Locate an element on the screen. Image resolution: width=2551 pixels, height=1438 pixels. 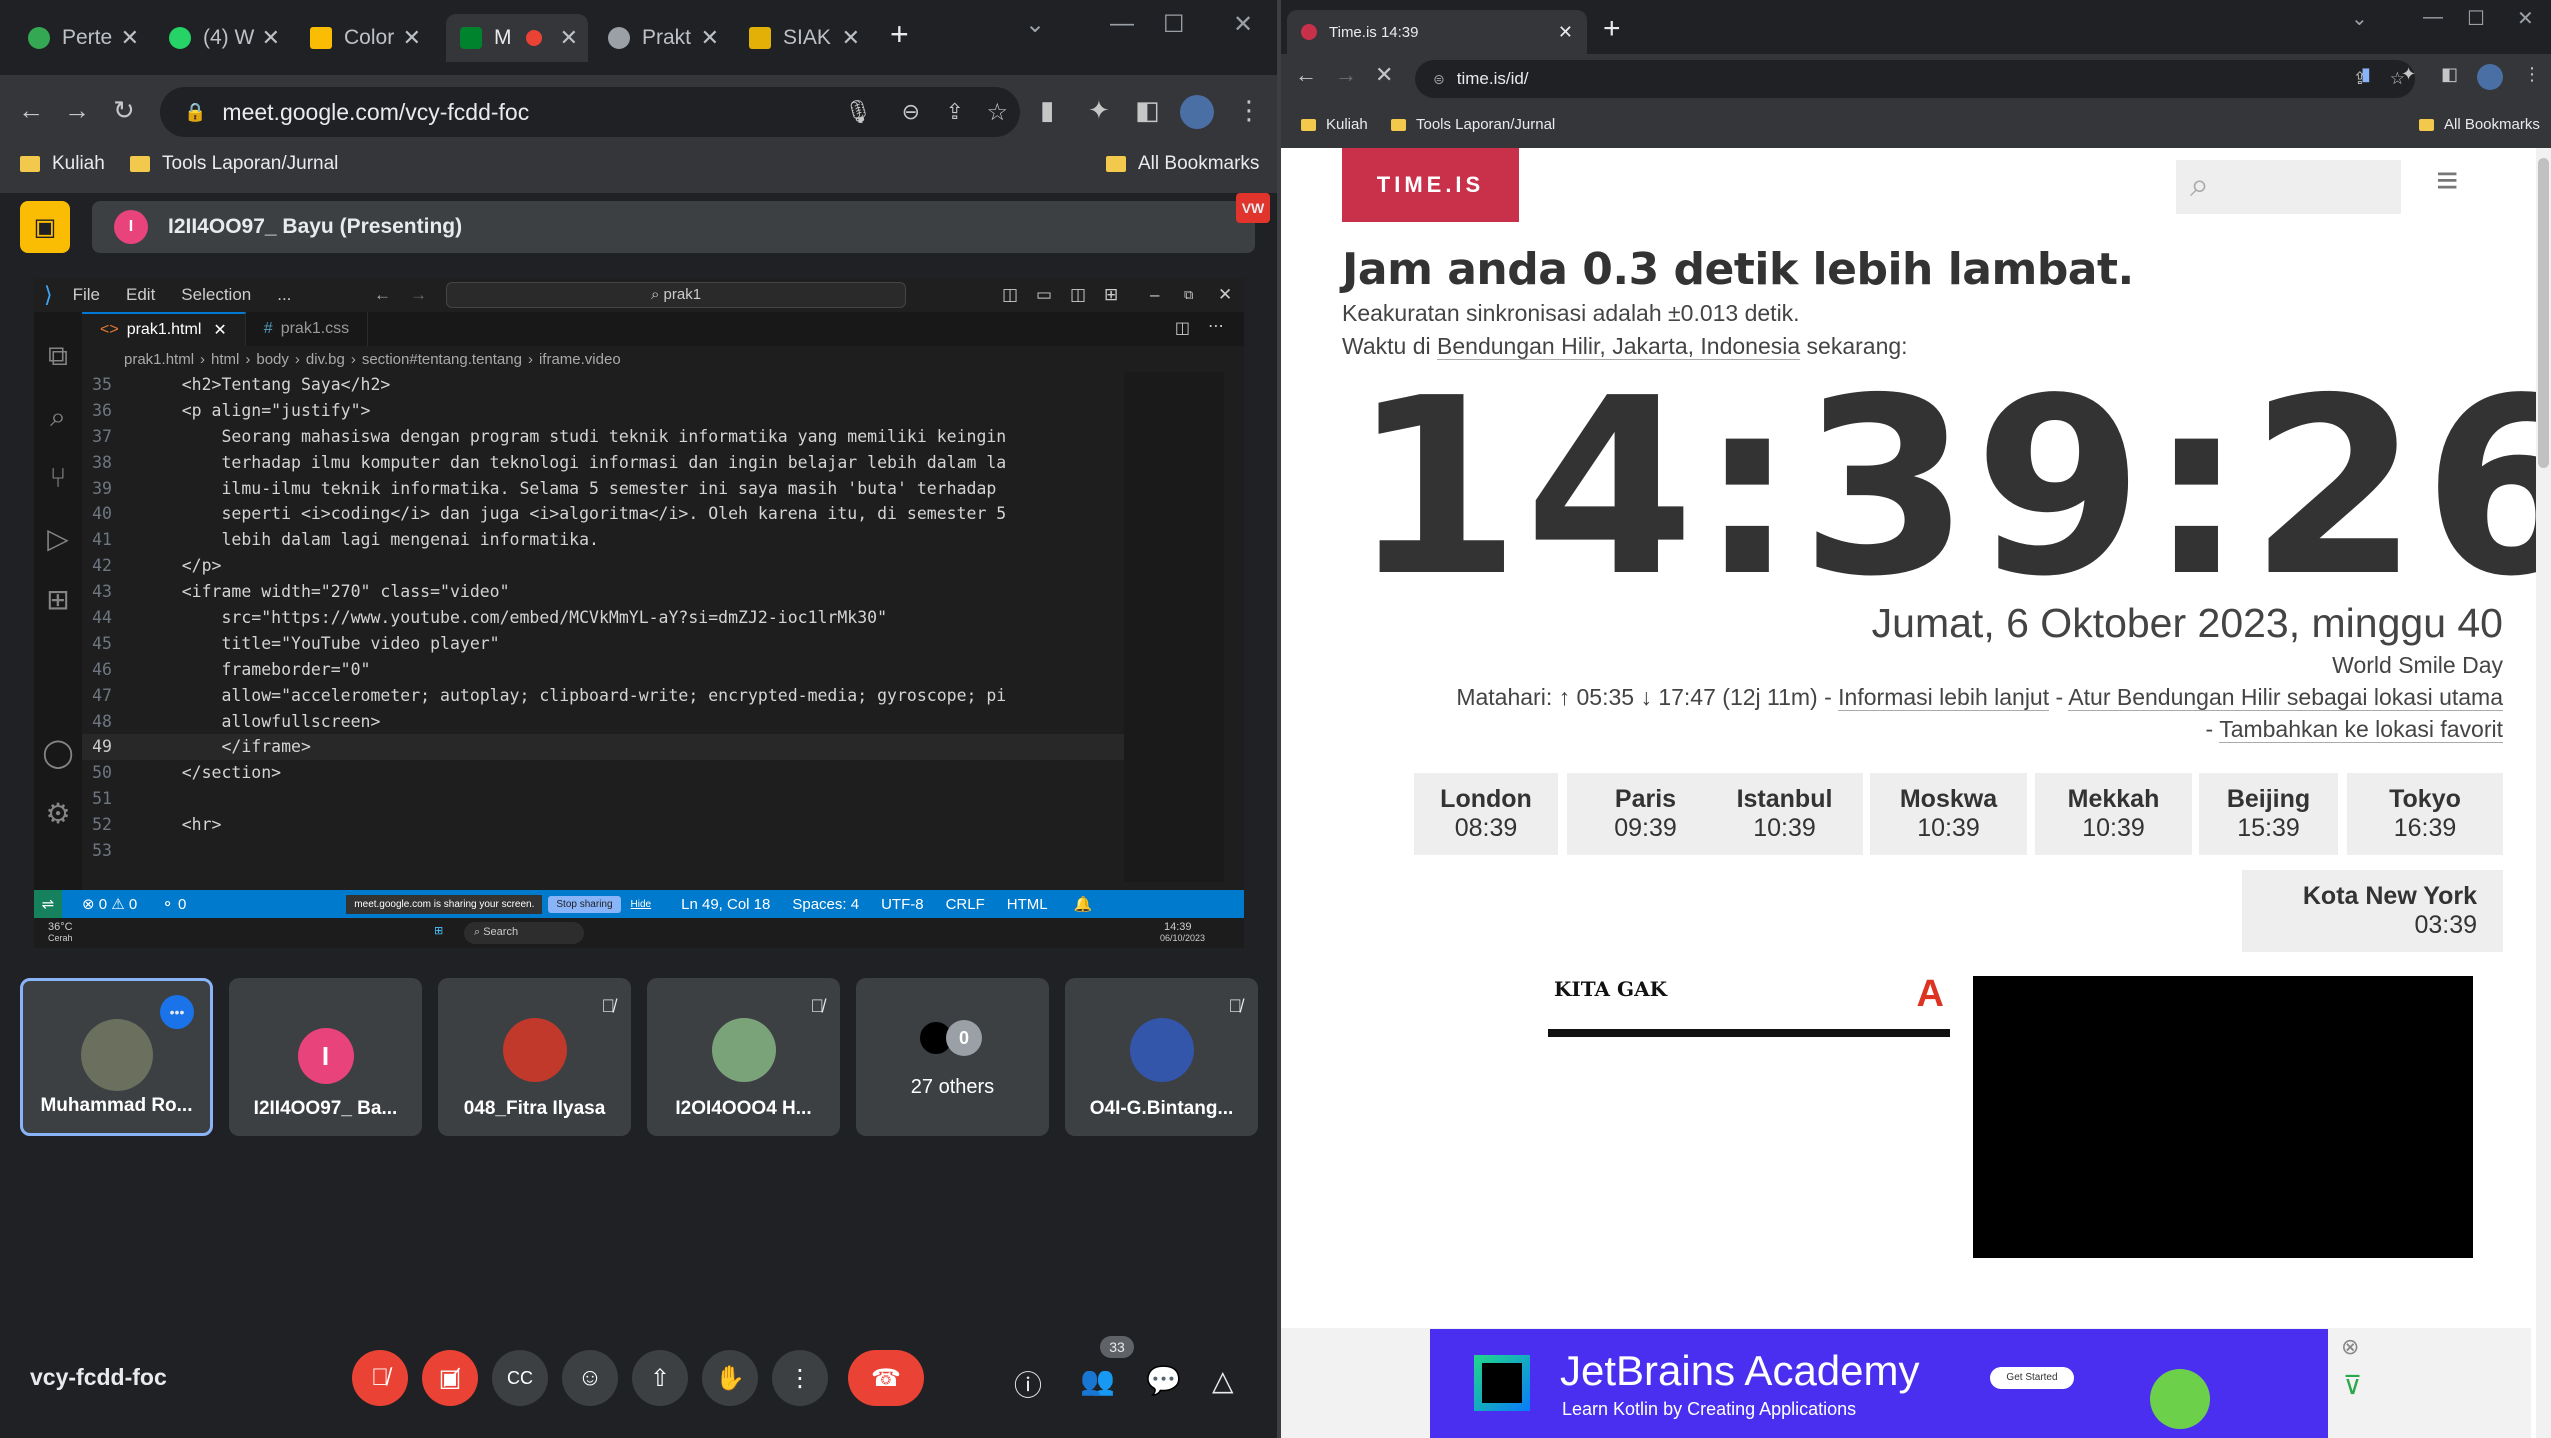
minimap is located at coordinates (1174, 627).